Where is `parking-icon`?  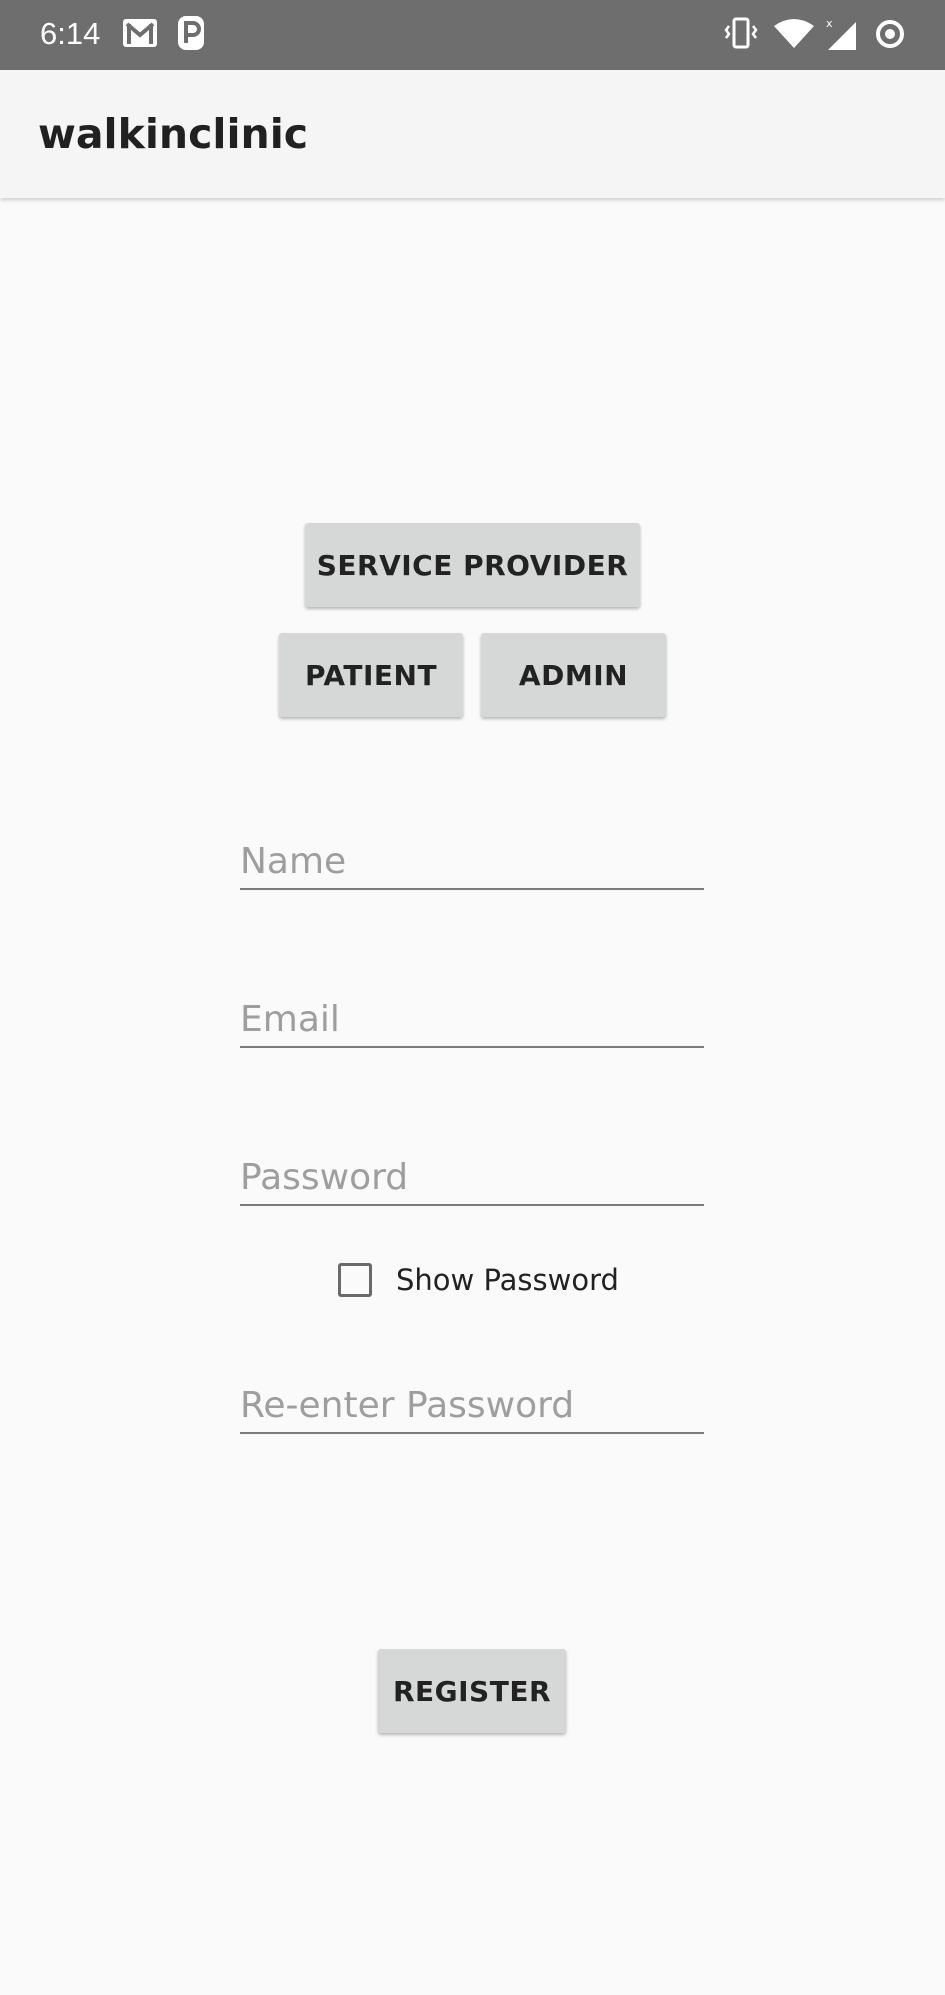
parking-icon is located at coordinates (191, 35).